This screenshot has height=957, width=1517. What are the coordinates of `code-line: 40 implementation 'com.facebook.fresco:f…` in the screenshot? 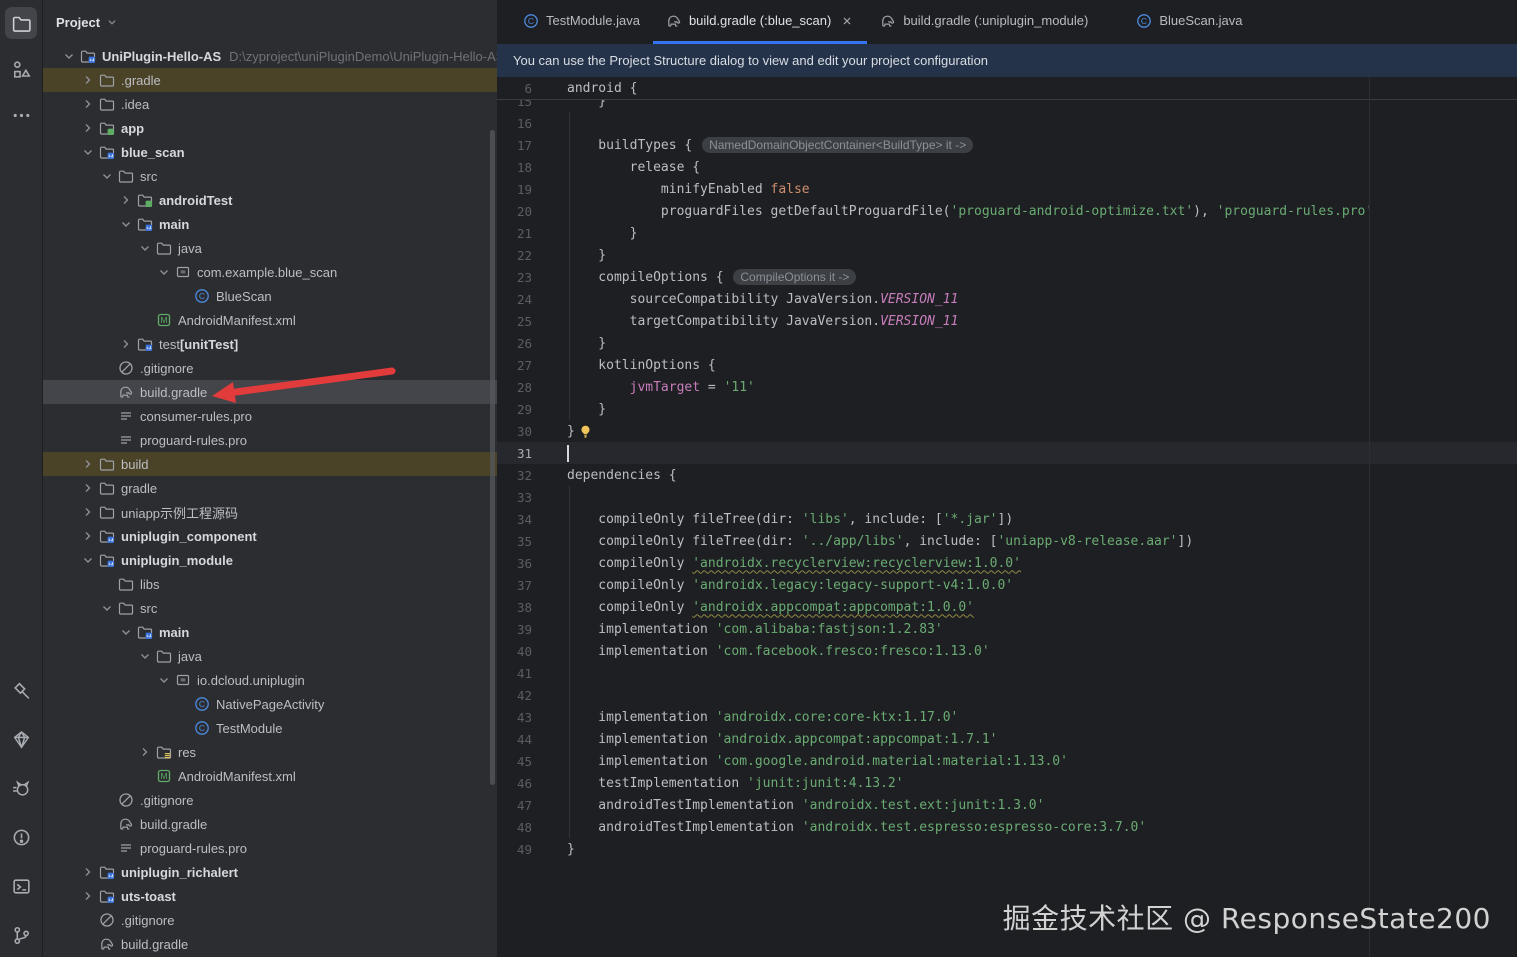 It's located at (1007, 651).